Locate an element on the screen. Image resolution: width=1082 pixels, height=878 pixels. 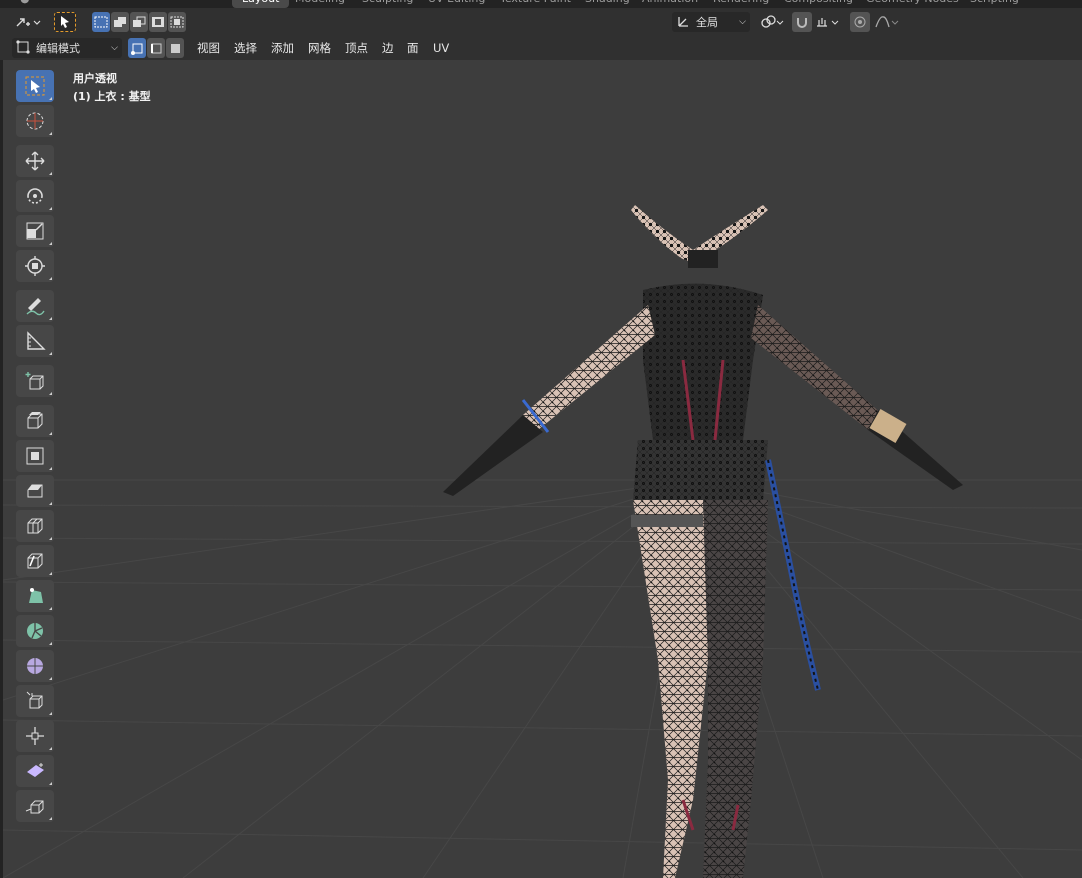
tool-cursor is located at coordinates (35, 121).